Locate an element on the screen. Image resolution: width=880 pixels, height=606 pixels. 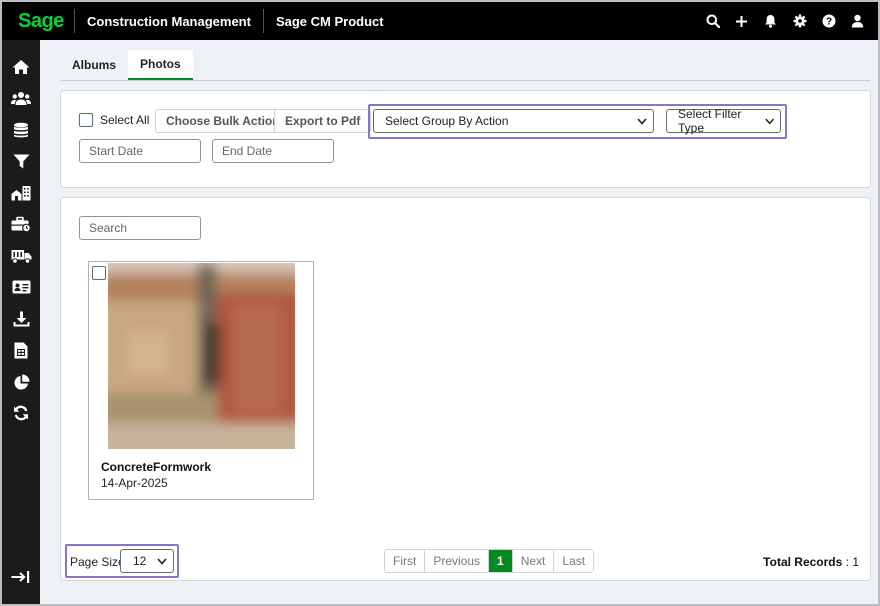
database-icon is located at coordinates (21, 130).